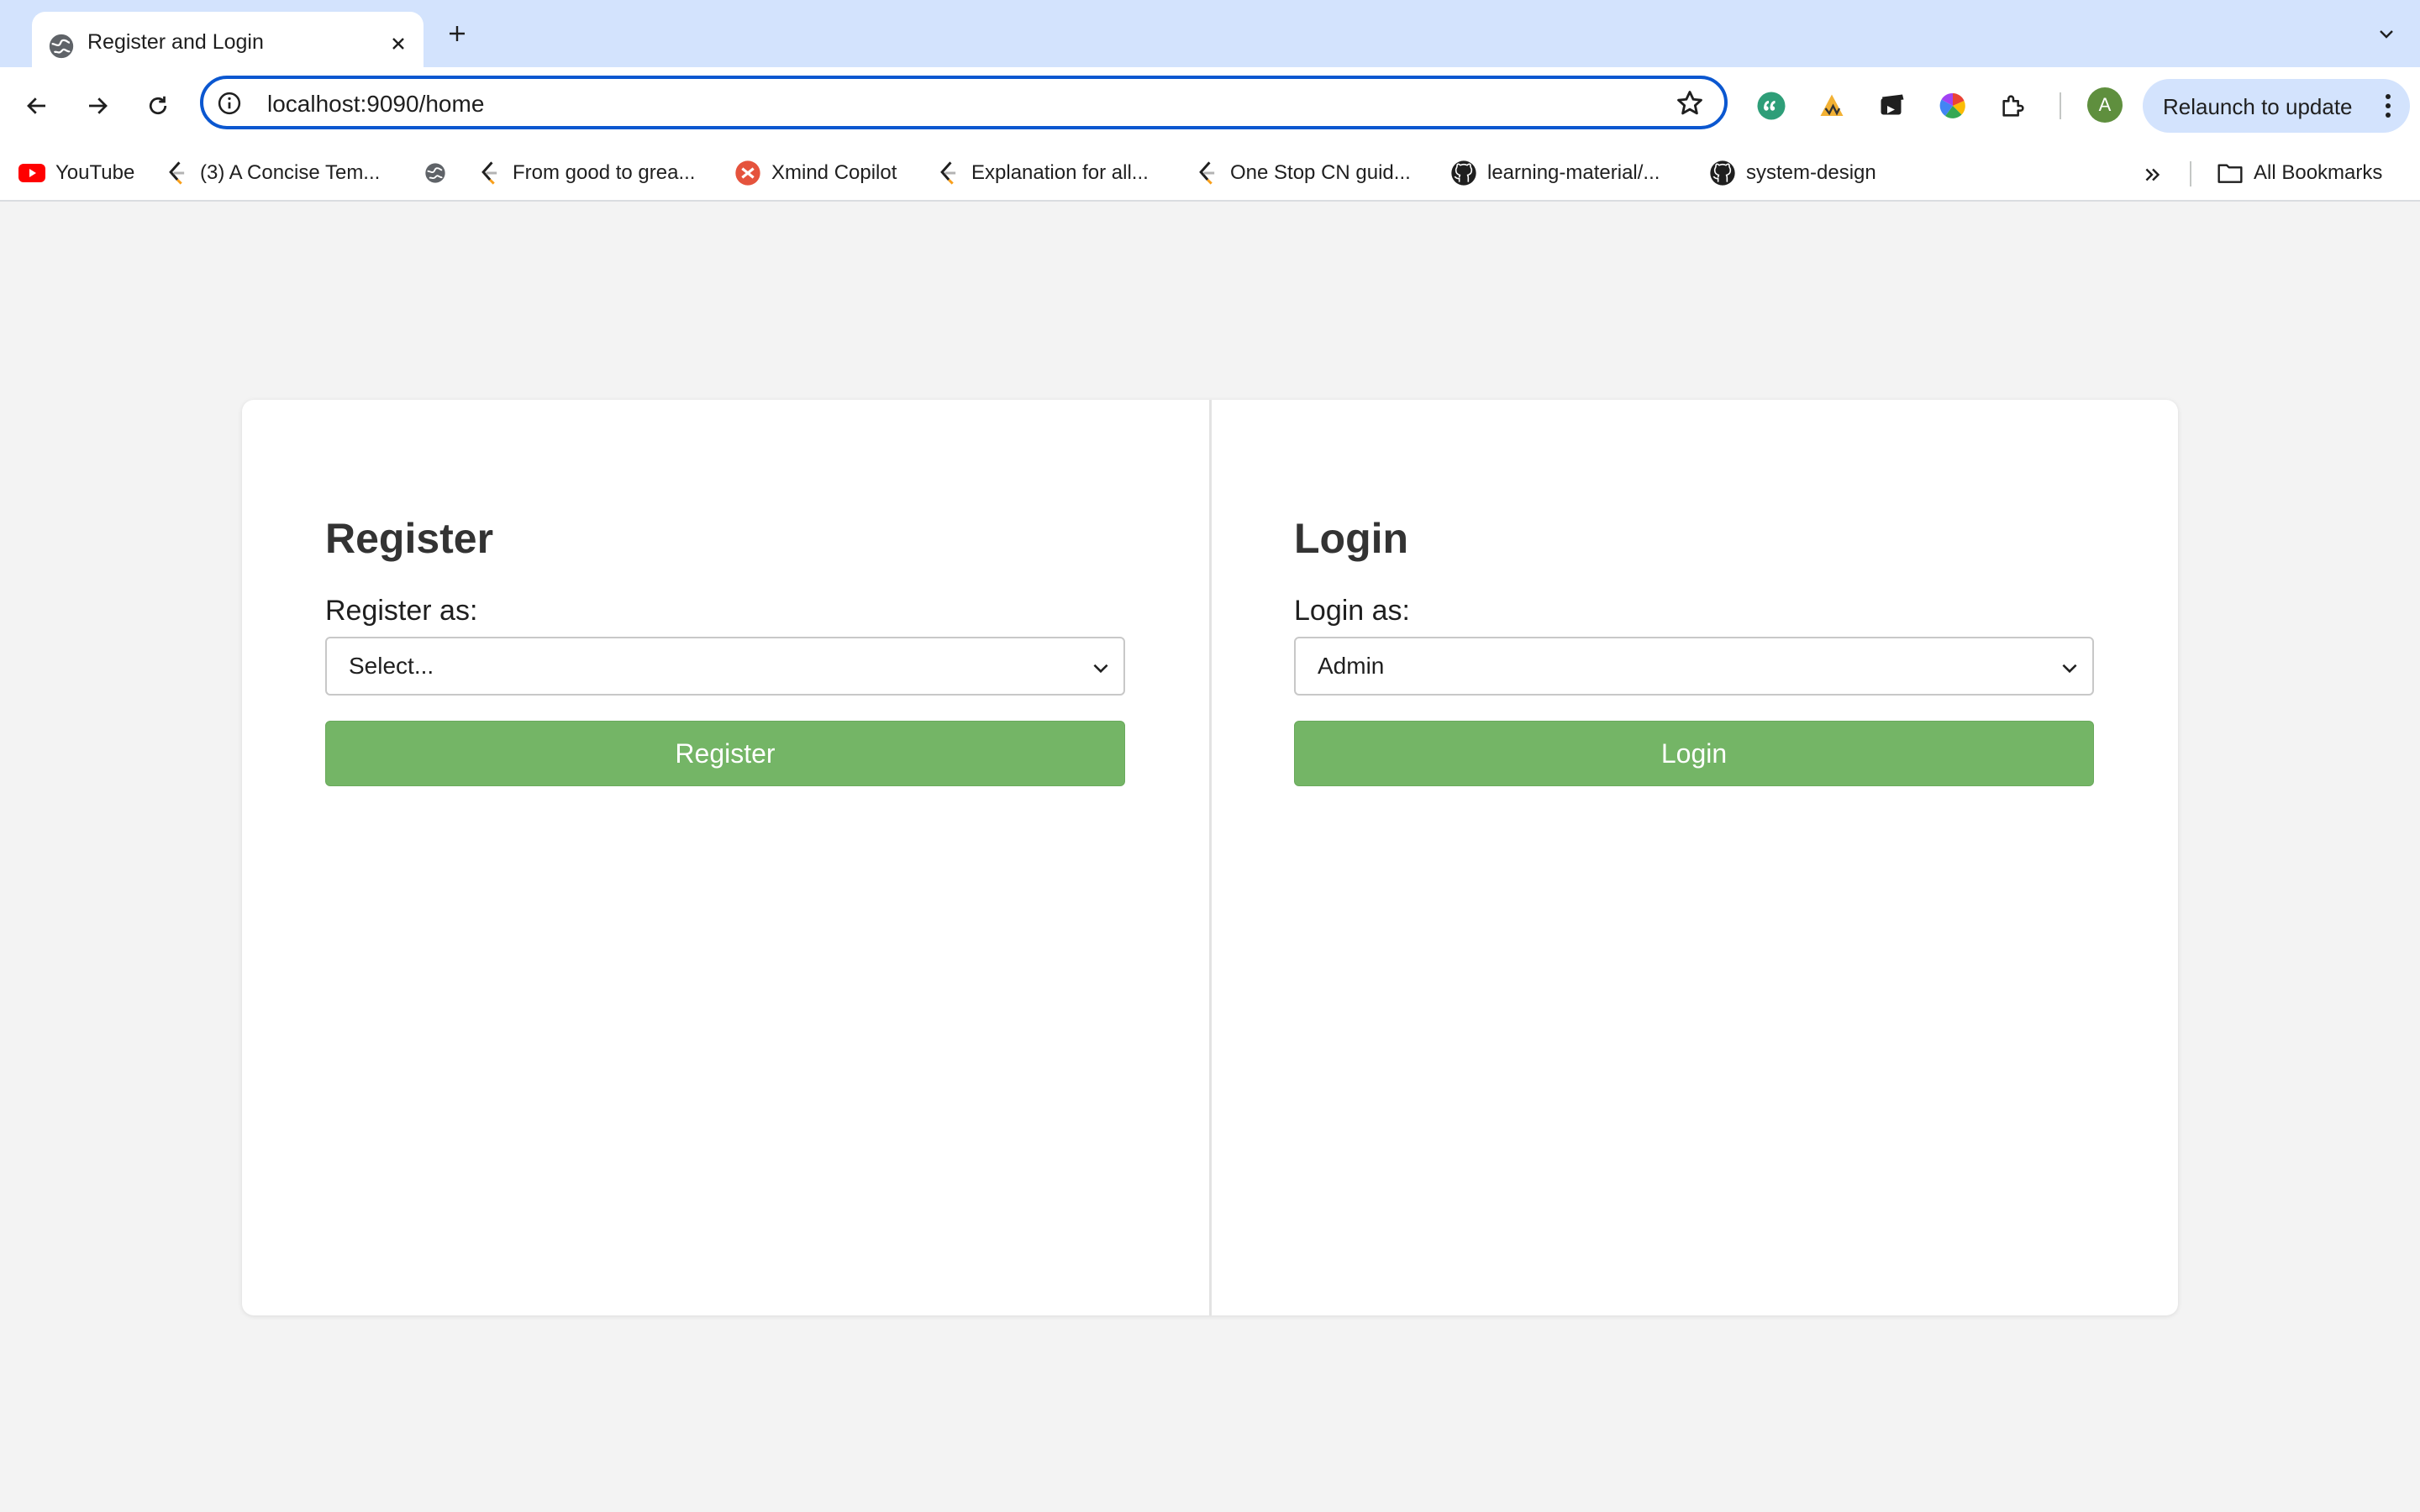 Image resolution: width=2420 pixels, height=1512 pixels. I want to click on register-button-label: Register, so click(725, 753).